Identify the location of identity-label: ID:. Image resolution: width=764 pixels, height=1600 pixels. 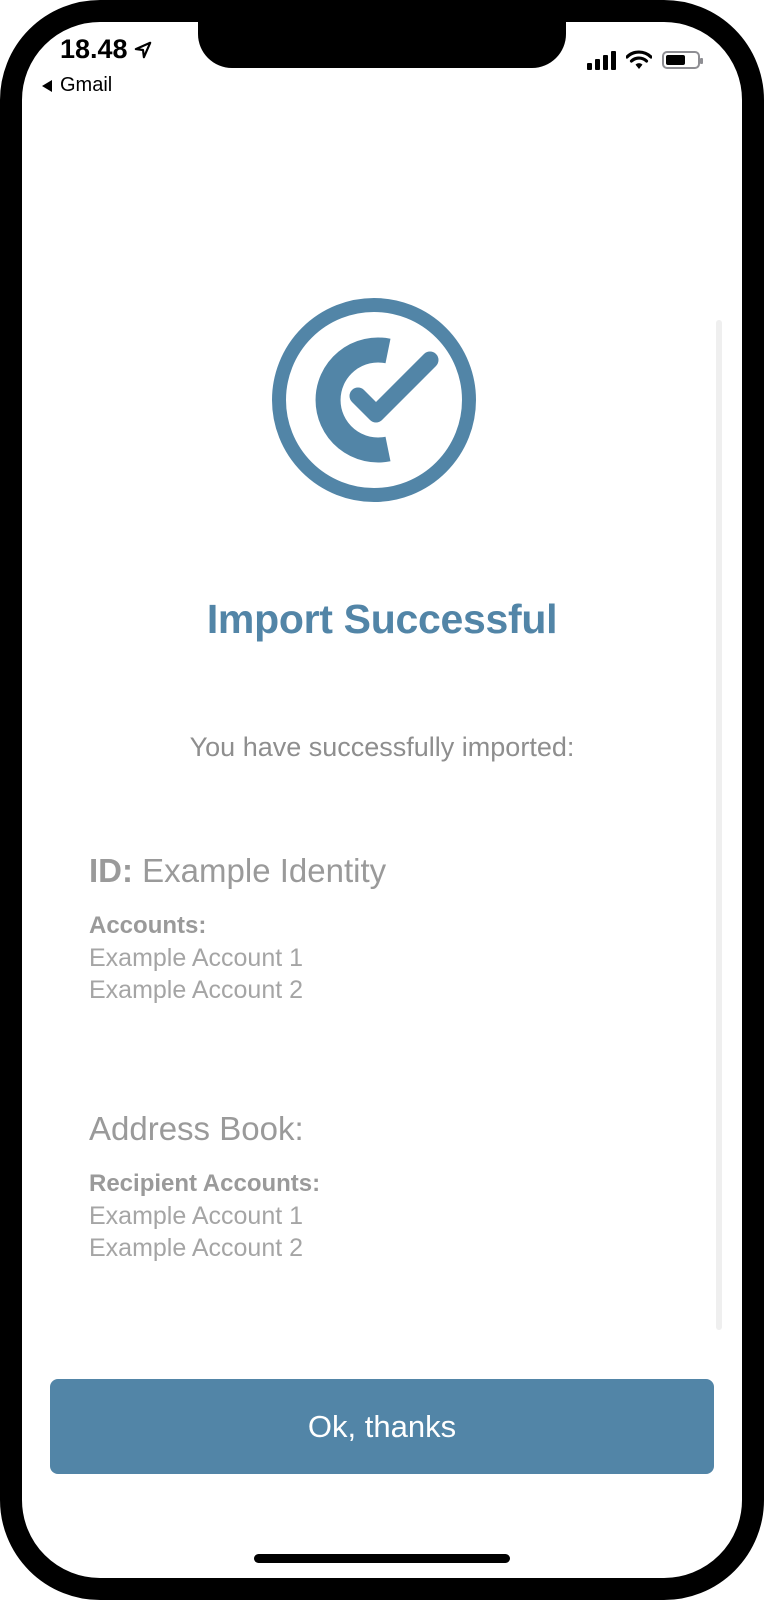
(111, 870).